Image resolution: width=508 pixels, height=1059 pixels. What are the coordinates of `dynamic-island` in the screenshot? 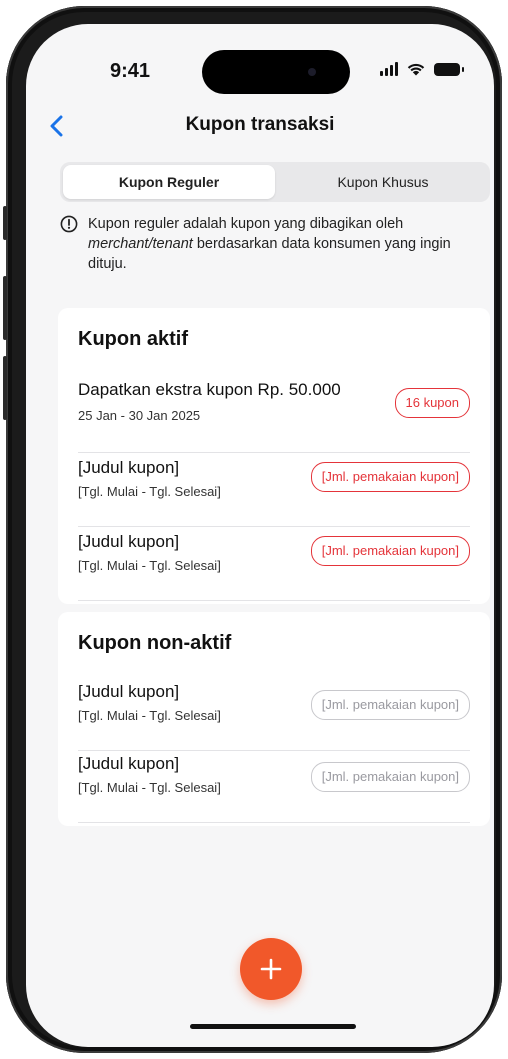 It's located at (276, 72).